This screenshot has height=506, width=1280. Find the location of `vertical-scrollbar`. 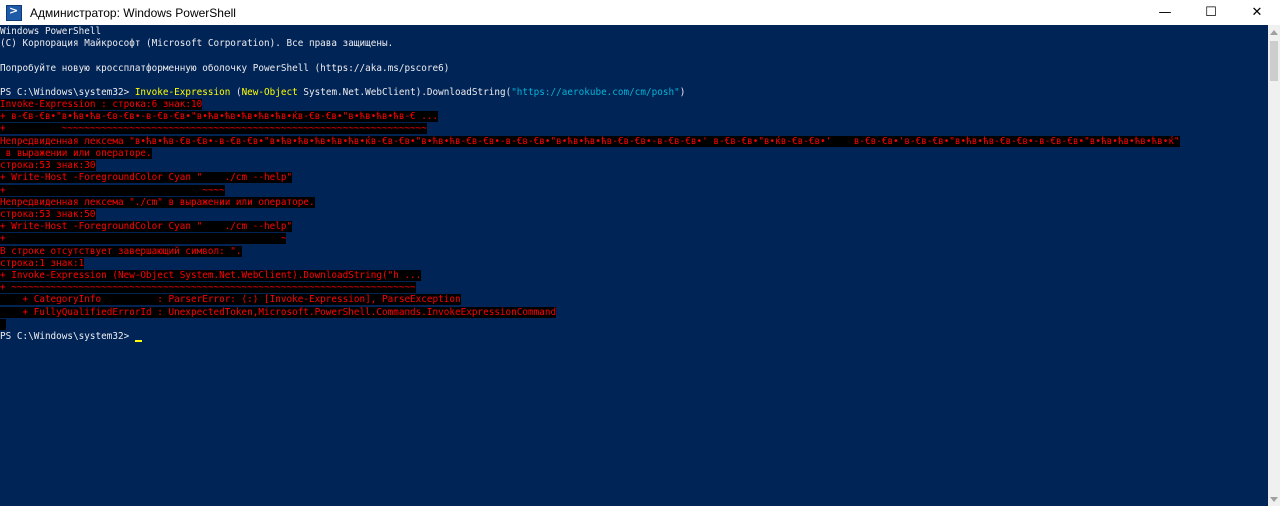

vertical-scrollbar is located at coordinates (1274, 265).